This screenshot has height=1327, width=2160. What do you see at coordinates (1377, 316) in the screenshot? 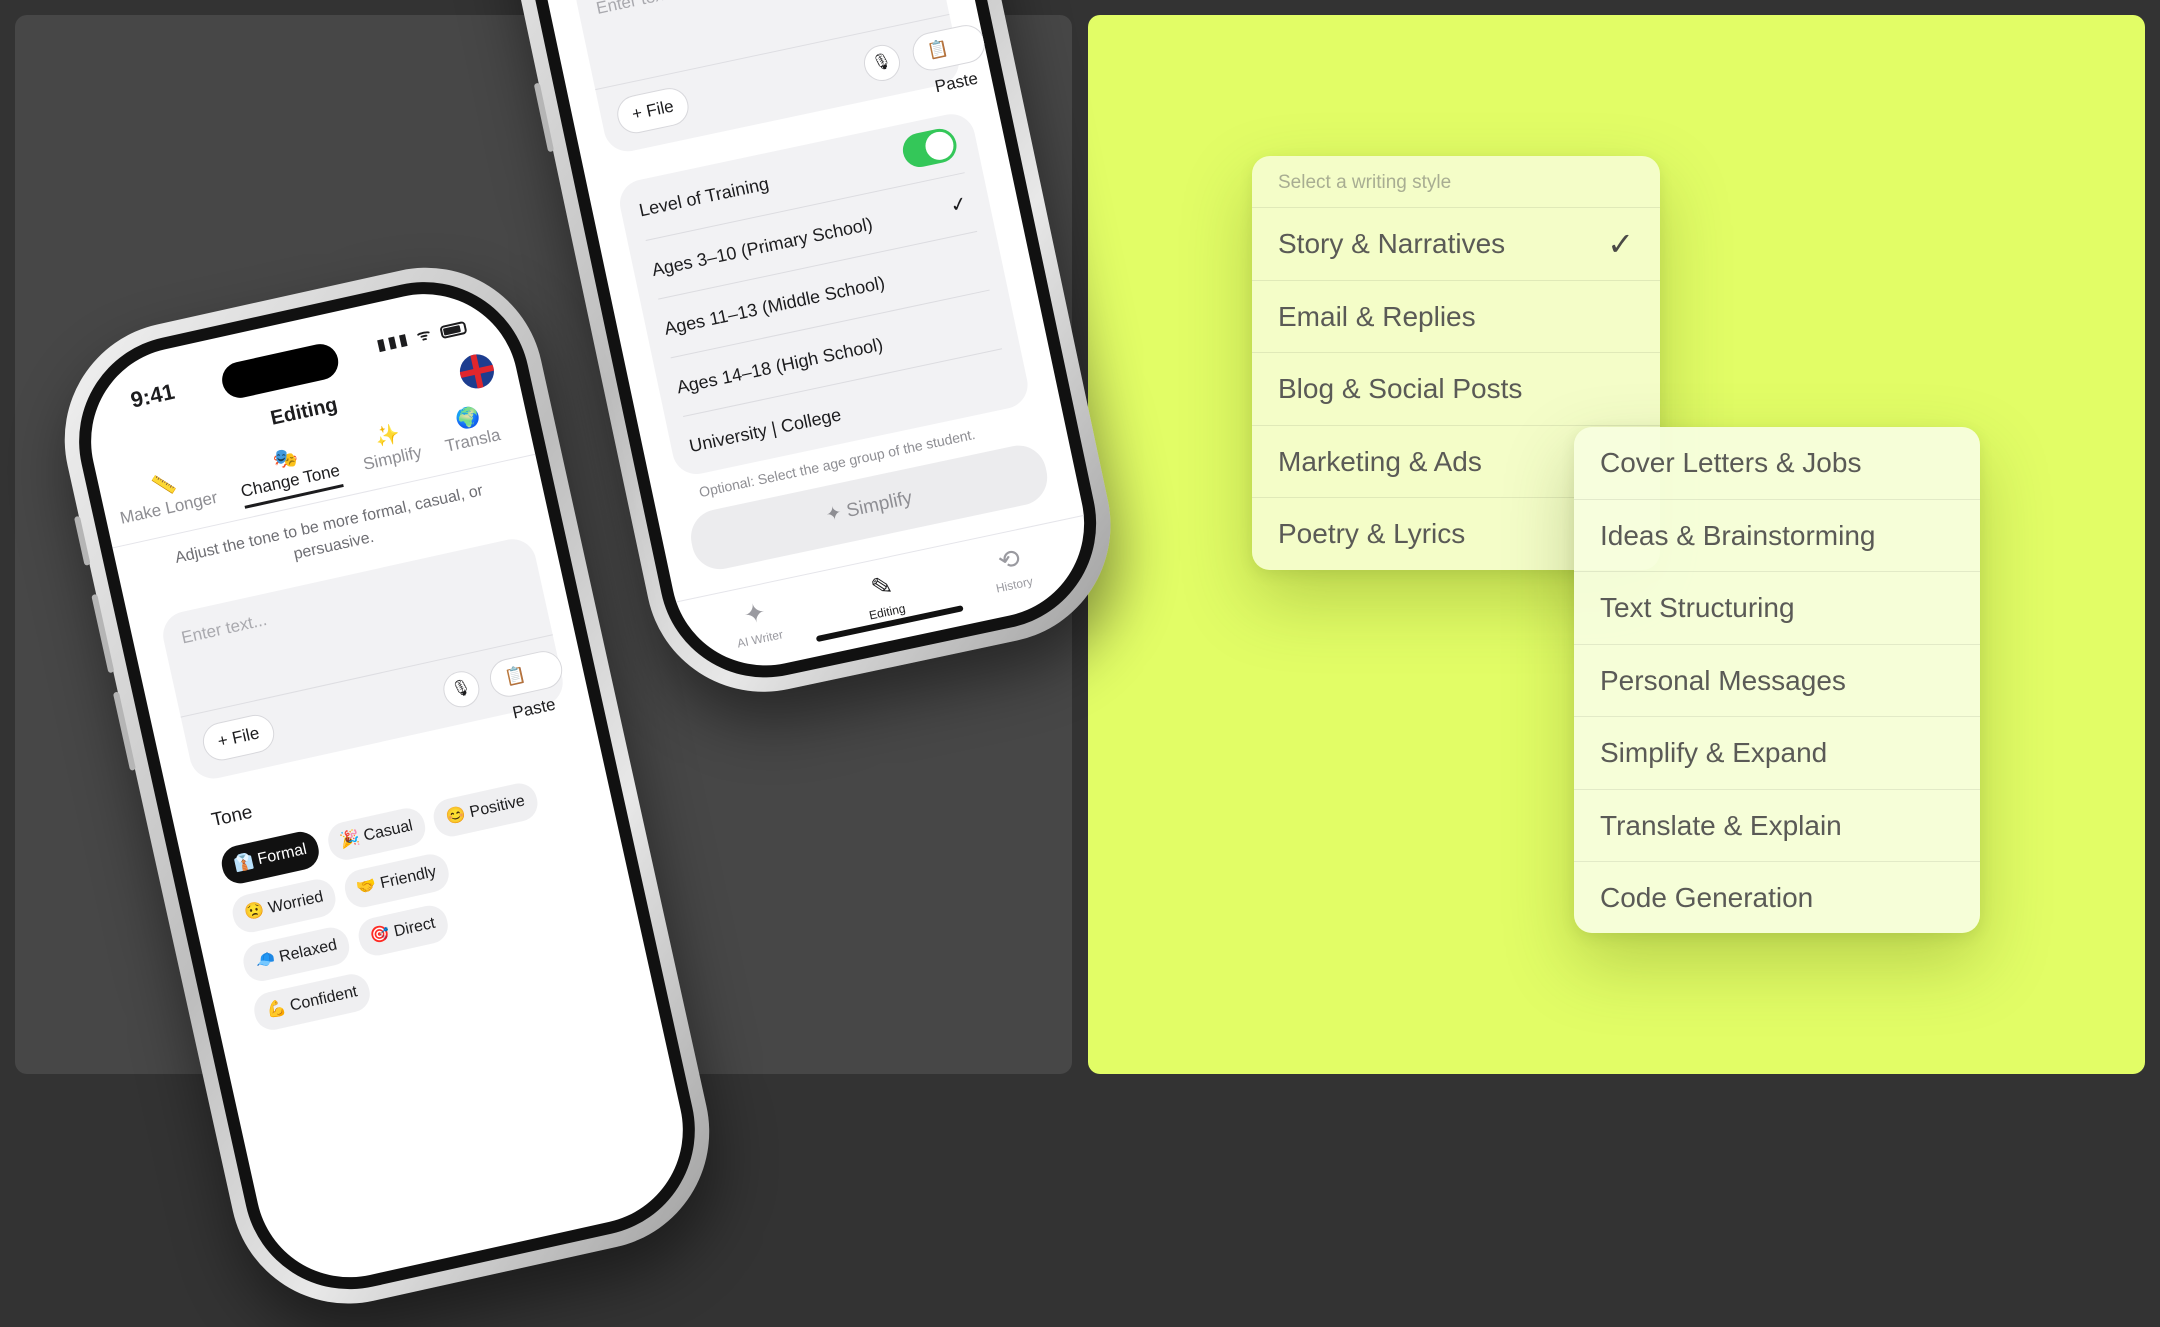
I see `menu-item-label: Email & Replies` at bounding box center [1377, 316].